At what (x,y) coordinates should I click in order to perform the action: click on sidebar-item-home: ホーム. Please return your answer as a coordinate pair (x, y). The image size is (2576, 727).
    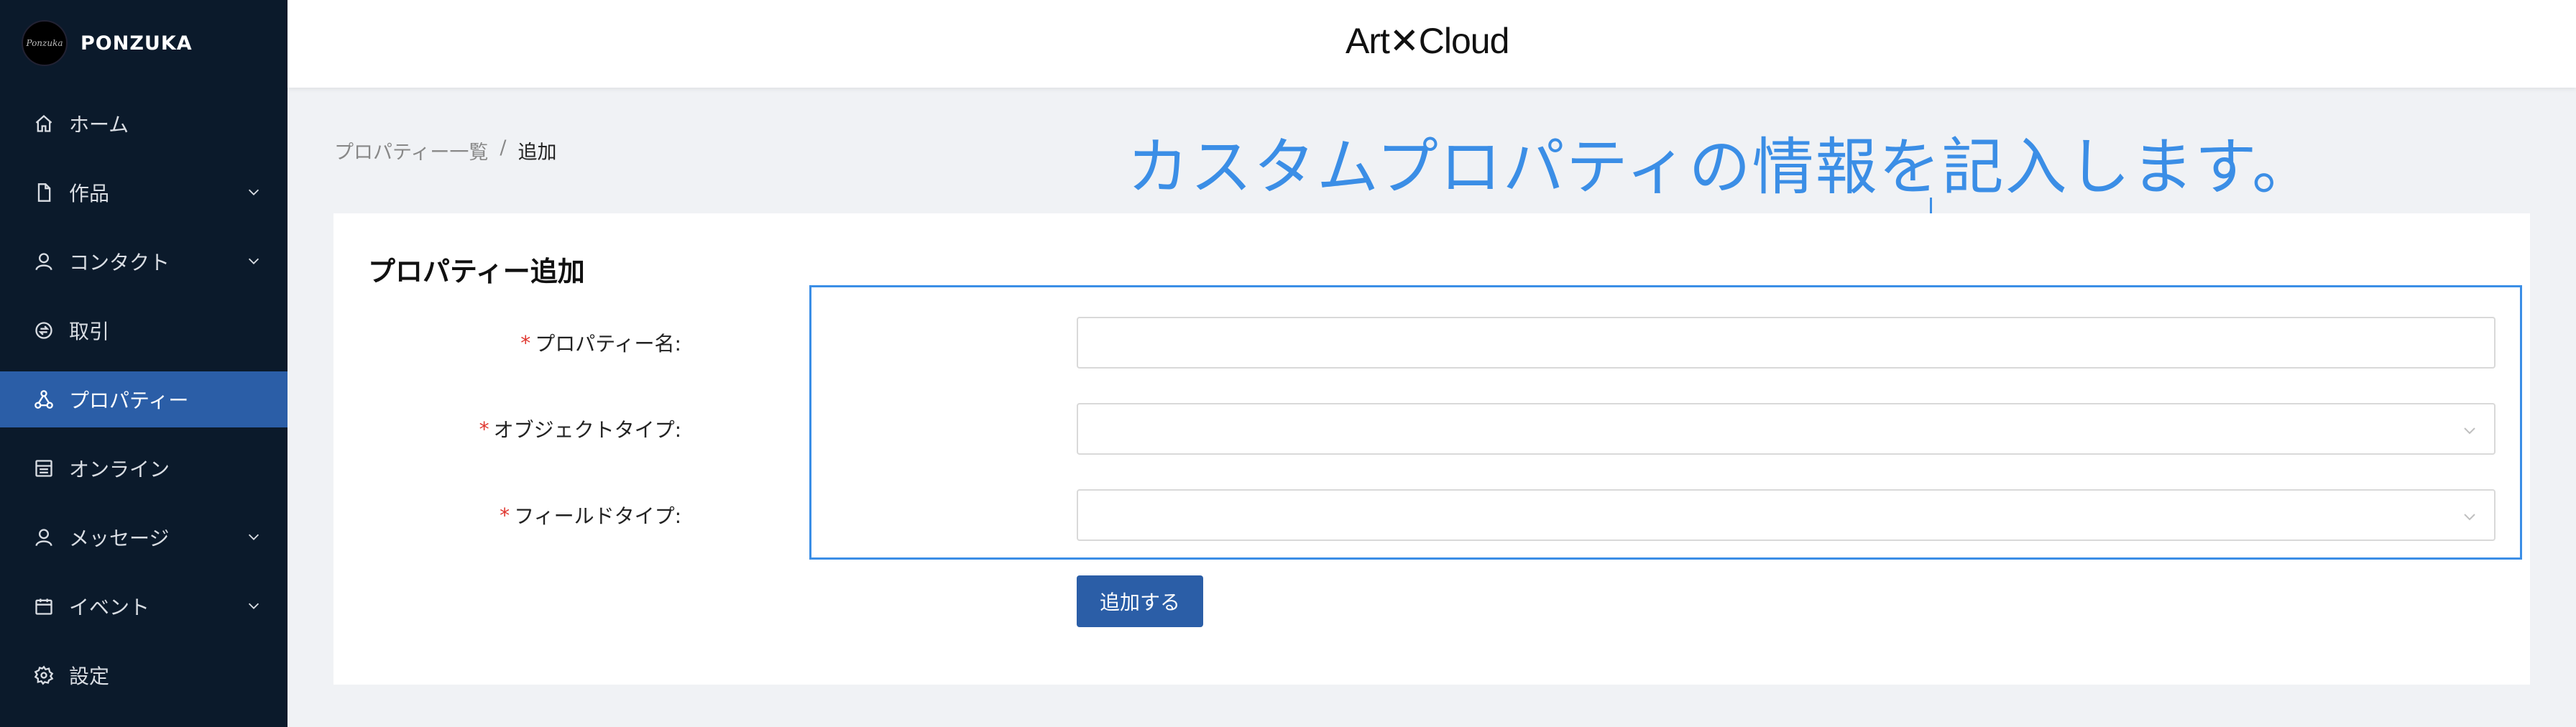
    Looking at the image, I should click on (144, 124).